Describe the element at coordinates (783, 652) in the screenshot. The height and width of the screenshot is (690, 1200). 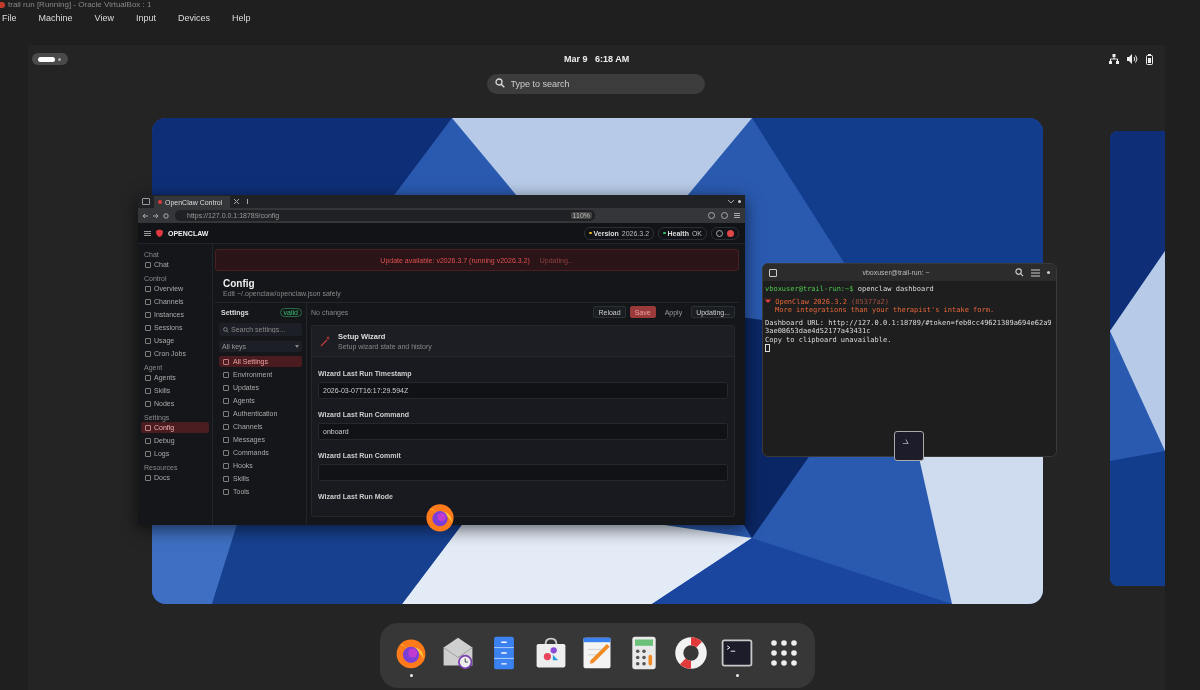
I see `app-grid-icon` at that location.